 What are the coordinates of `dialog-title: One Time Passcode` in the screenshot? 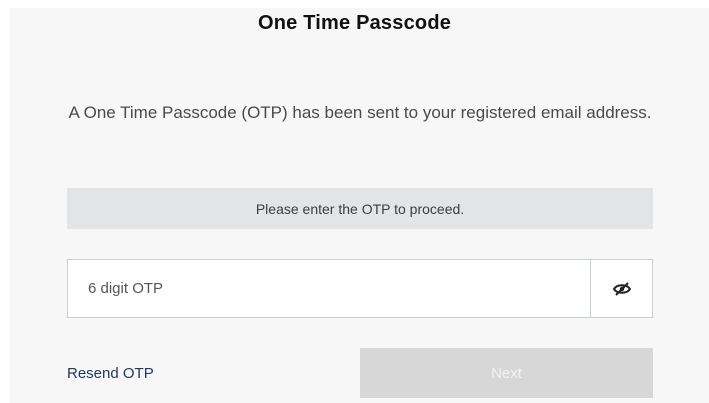 It's located at (354, 23).